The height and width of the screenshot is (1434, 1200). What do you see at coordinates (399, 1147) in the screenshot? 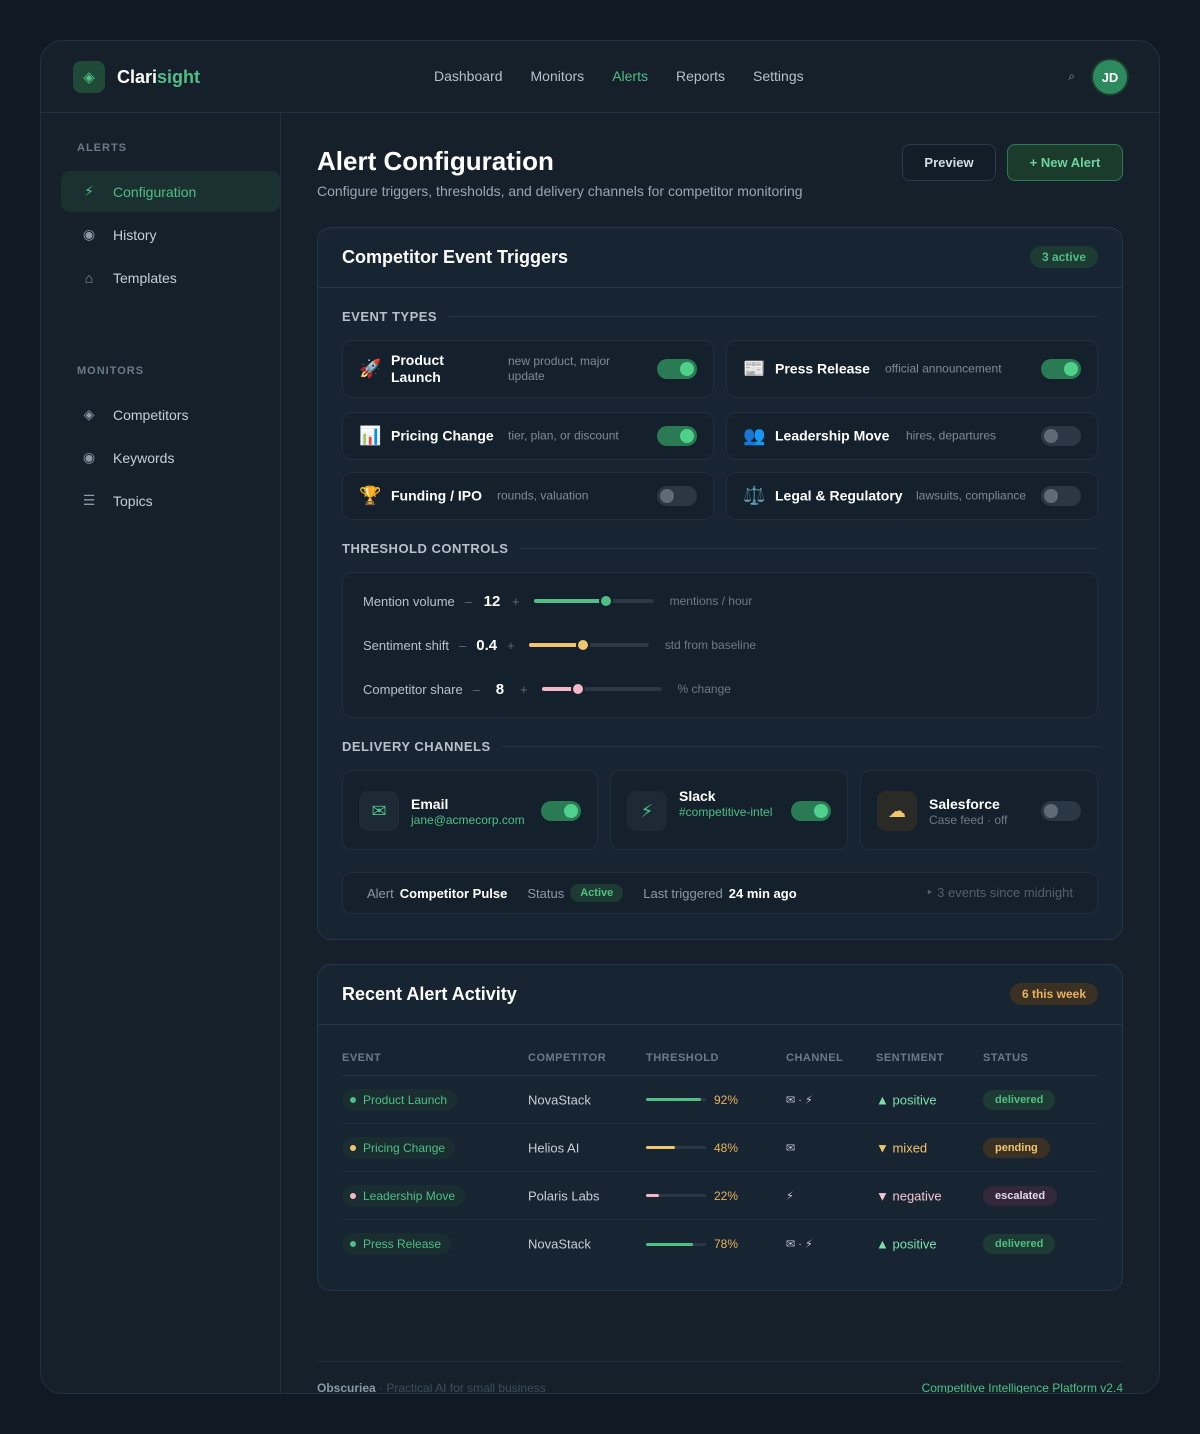
I see `event-cell: Pricing Change` at bounding box center [399, 1147].